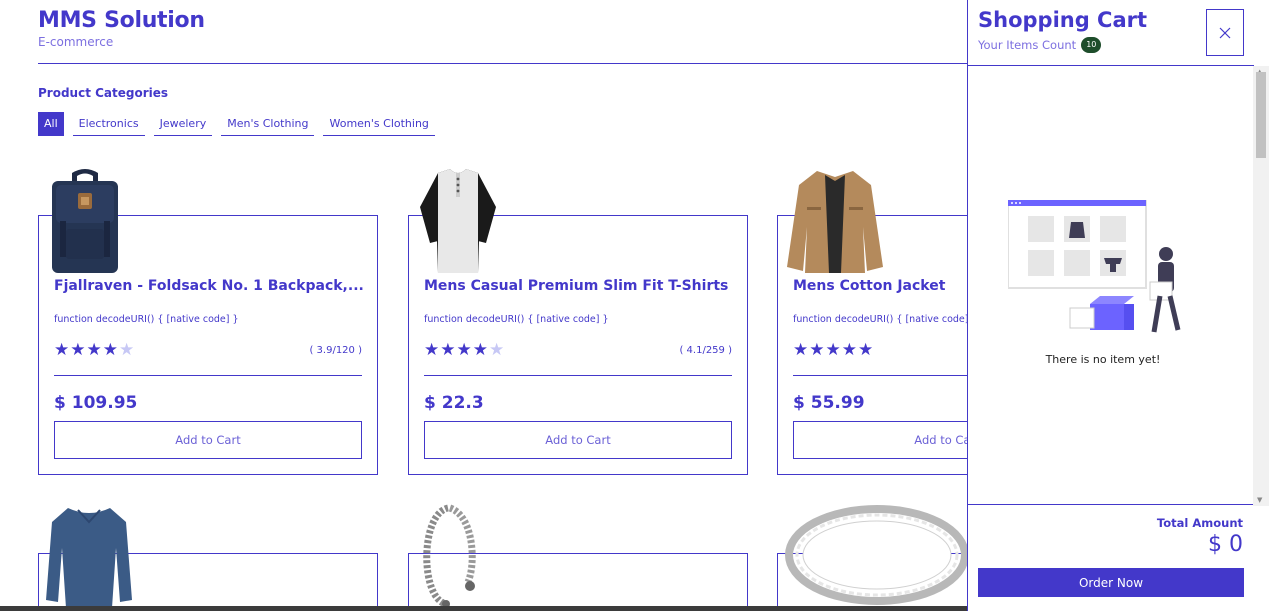 This screenshot has width=1269, height=611. I want to click on tshirt-icon, so click(458, 221).